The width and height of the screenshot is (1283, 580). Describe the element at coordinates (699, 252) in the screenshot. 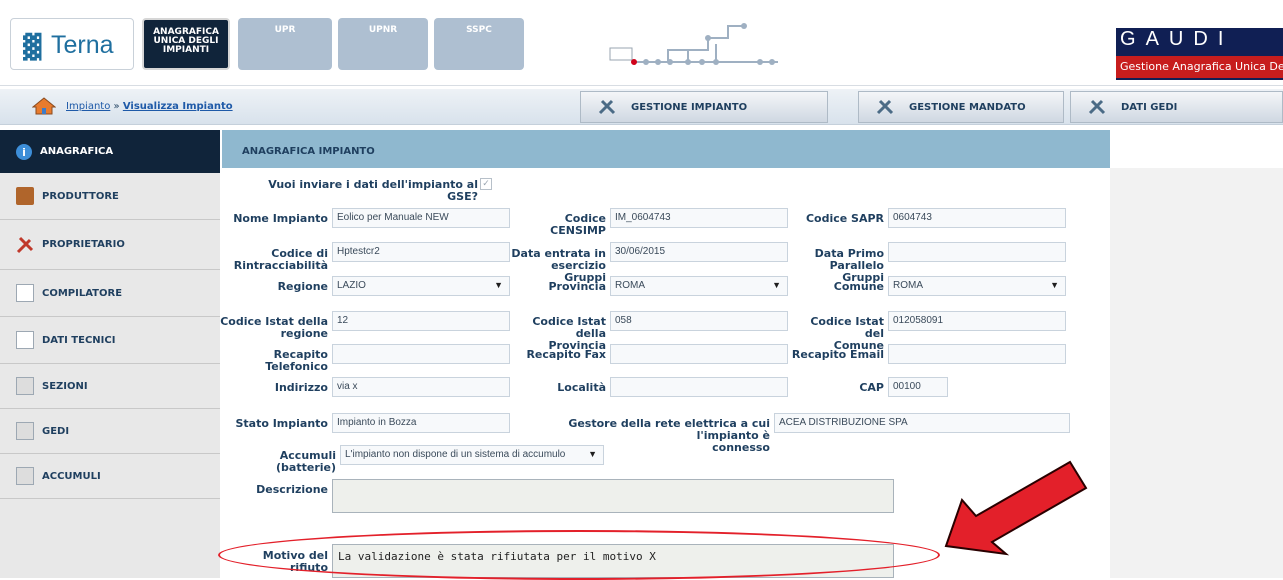

I see `data-entrata-field: 30/06/2015` at that location.